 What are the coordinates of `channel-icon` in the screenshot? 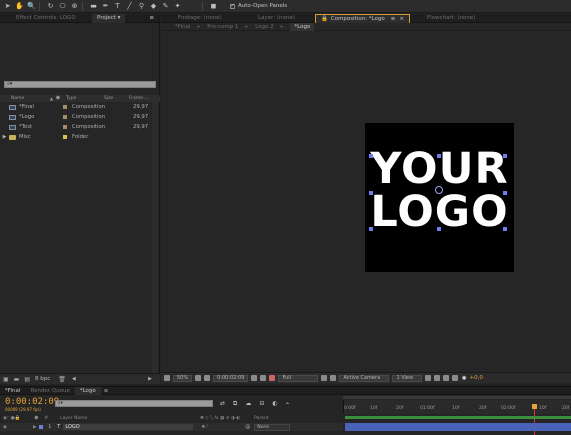 It's located at (272, 378).